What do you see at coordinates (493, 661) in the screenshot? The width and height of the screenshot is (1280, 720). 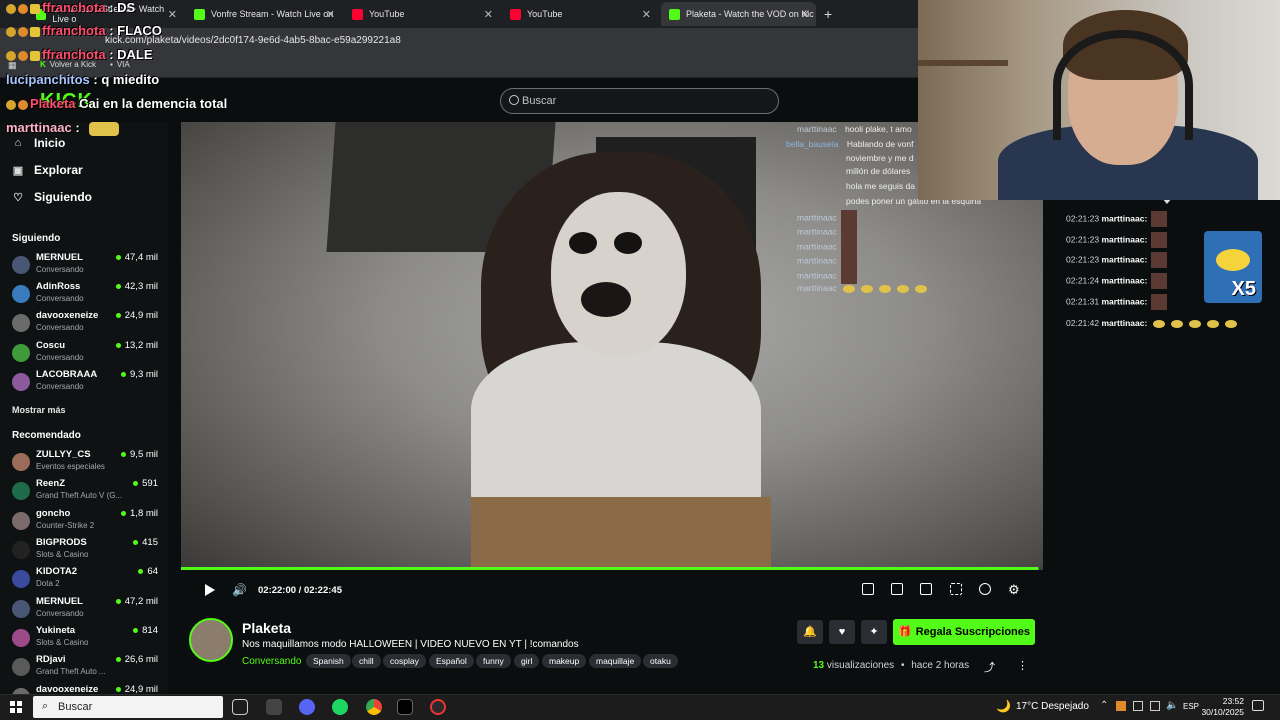 I see `tag: funny` at bounding box center [493, 661].